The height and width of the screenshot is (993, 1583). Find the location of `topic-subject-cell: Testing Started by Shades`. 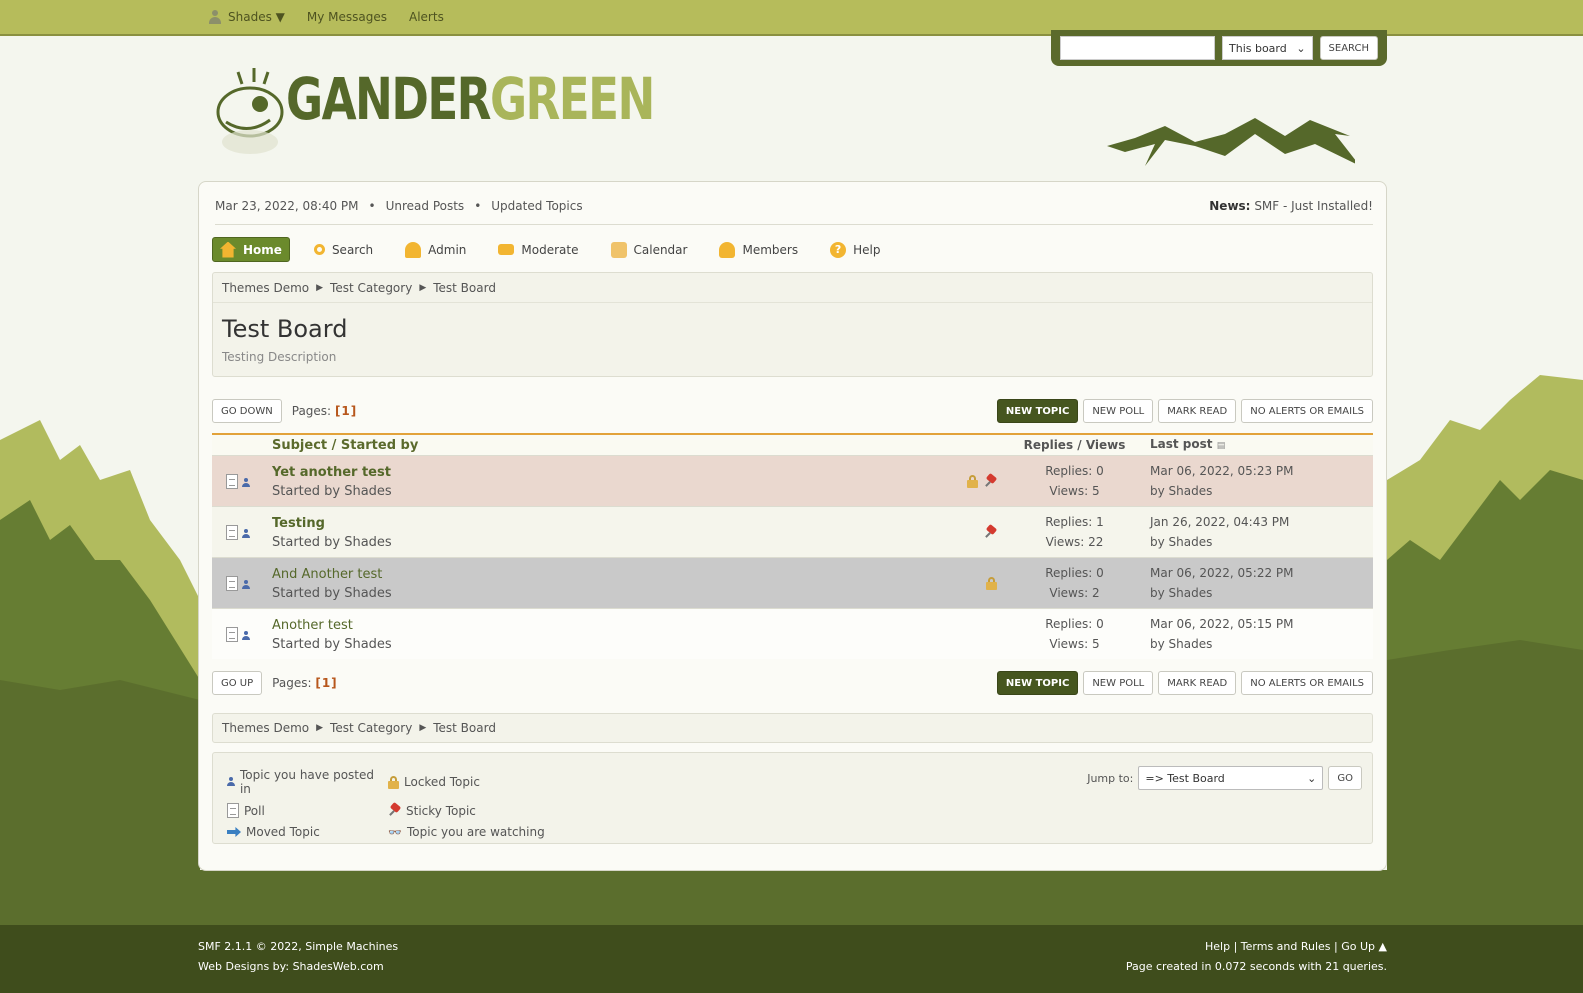

topic-subject-cell: Testing Started by Shades is located at coordinates (599, 532).